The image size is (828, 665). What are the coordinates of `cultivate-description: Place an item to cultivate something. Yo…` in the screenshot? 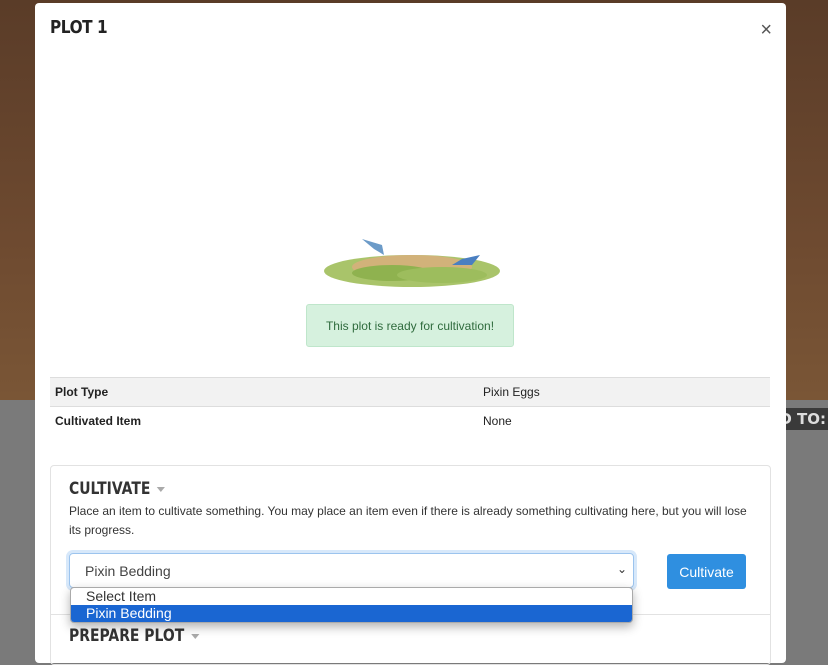 It's located at (408, 520).